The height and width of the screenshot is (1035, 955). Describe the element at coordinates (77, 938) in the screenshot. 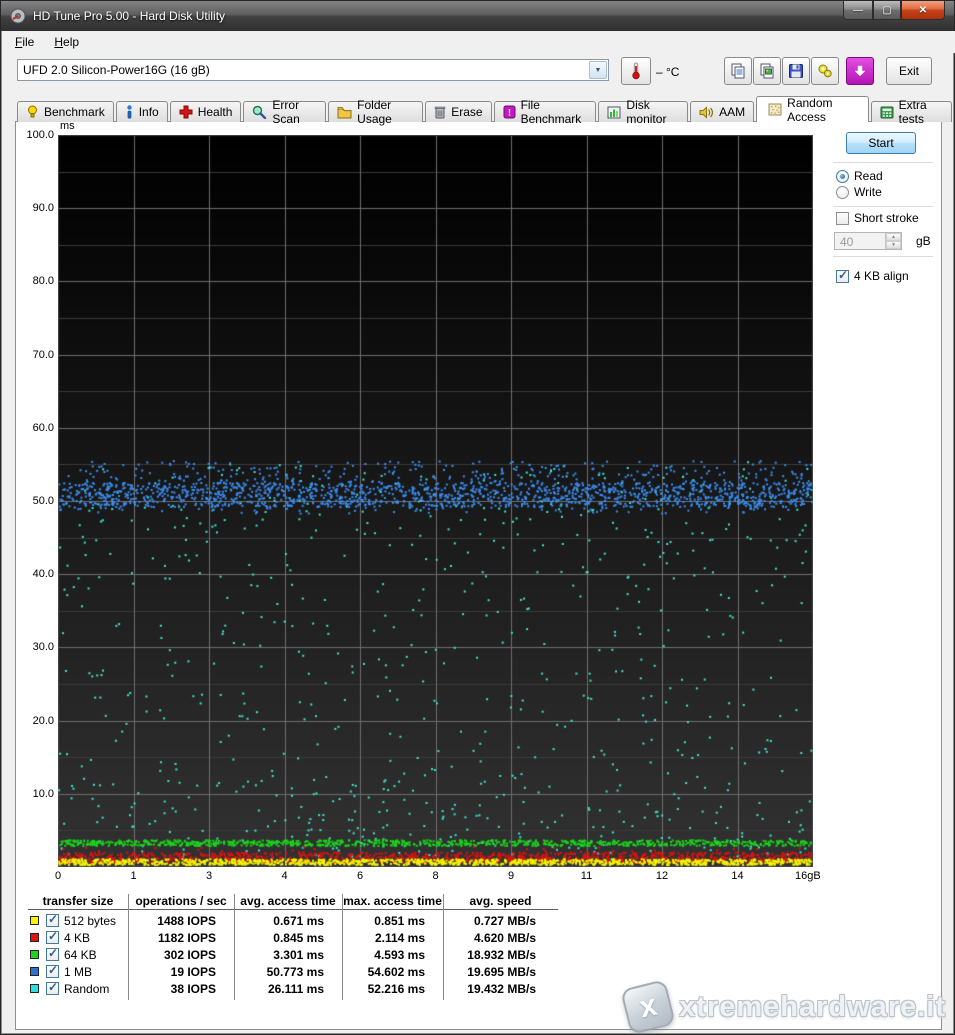

I see `transfer-size-label: 4 KB` at that location.